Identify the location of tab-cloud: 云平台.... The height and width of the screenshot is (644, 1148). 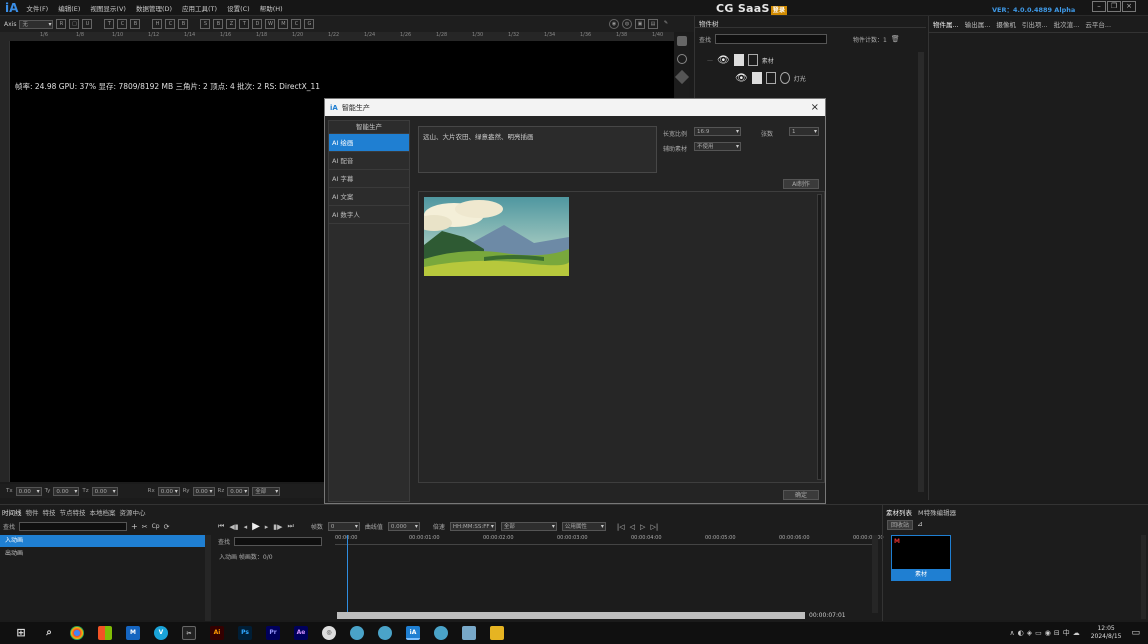
(1098, 24).